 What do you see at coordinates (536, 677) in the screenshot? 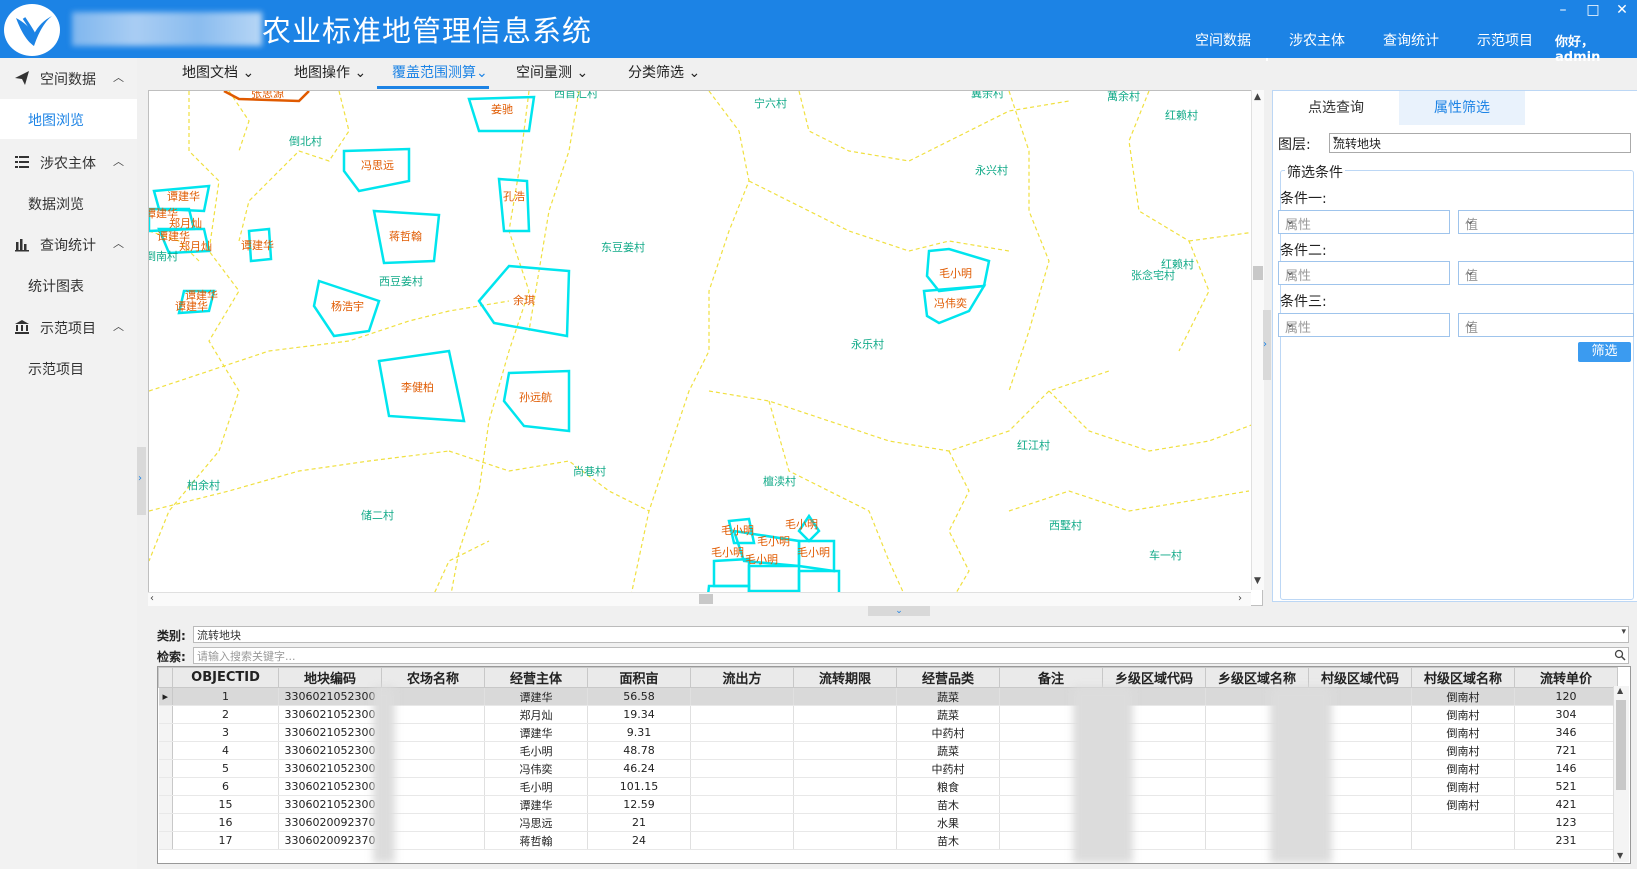
I see `column-header: 经营主体` at bounding box center [536, 677].